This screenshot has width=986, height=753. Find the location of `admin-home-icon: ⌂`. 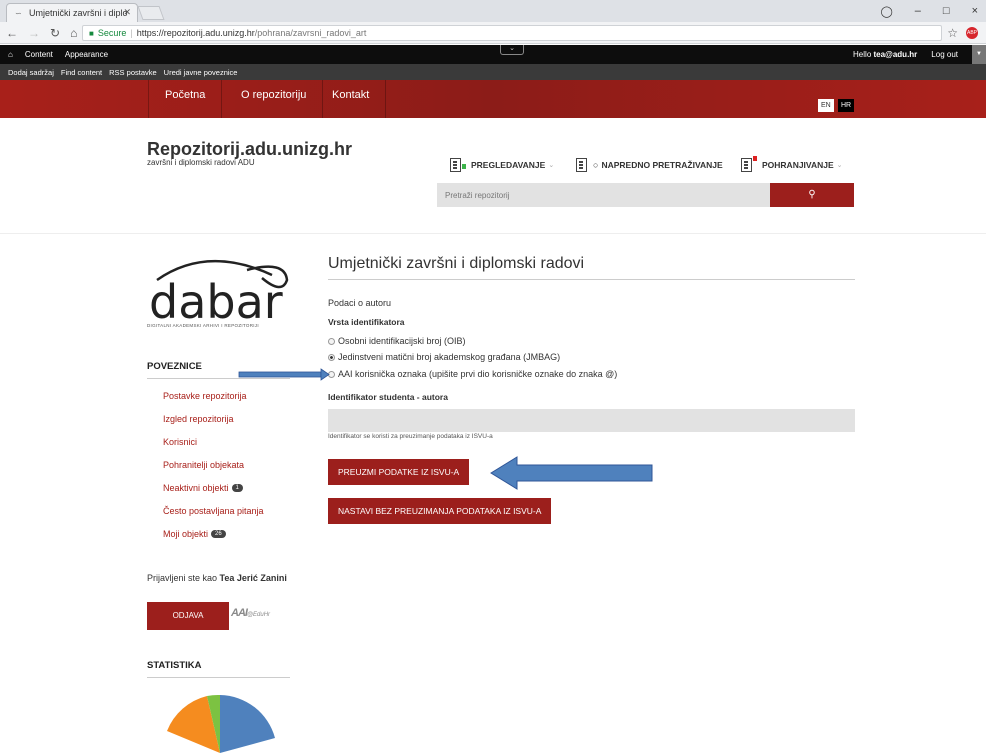

admin-home-icon: ⌂ is located at coordinates (10, 54).